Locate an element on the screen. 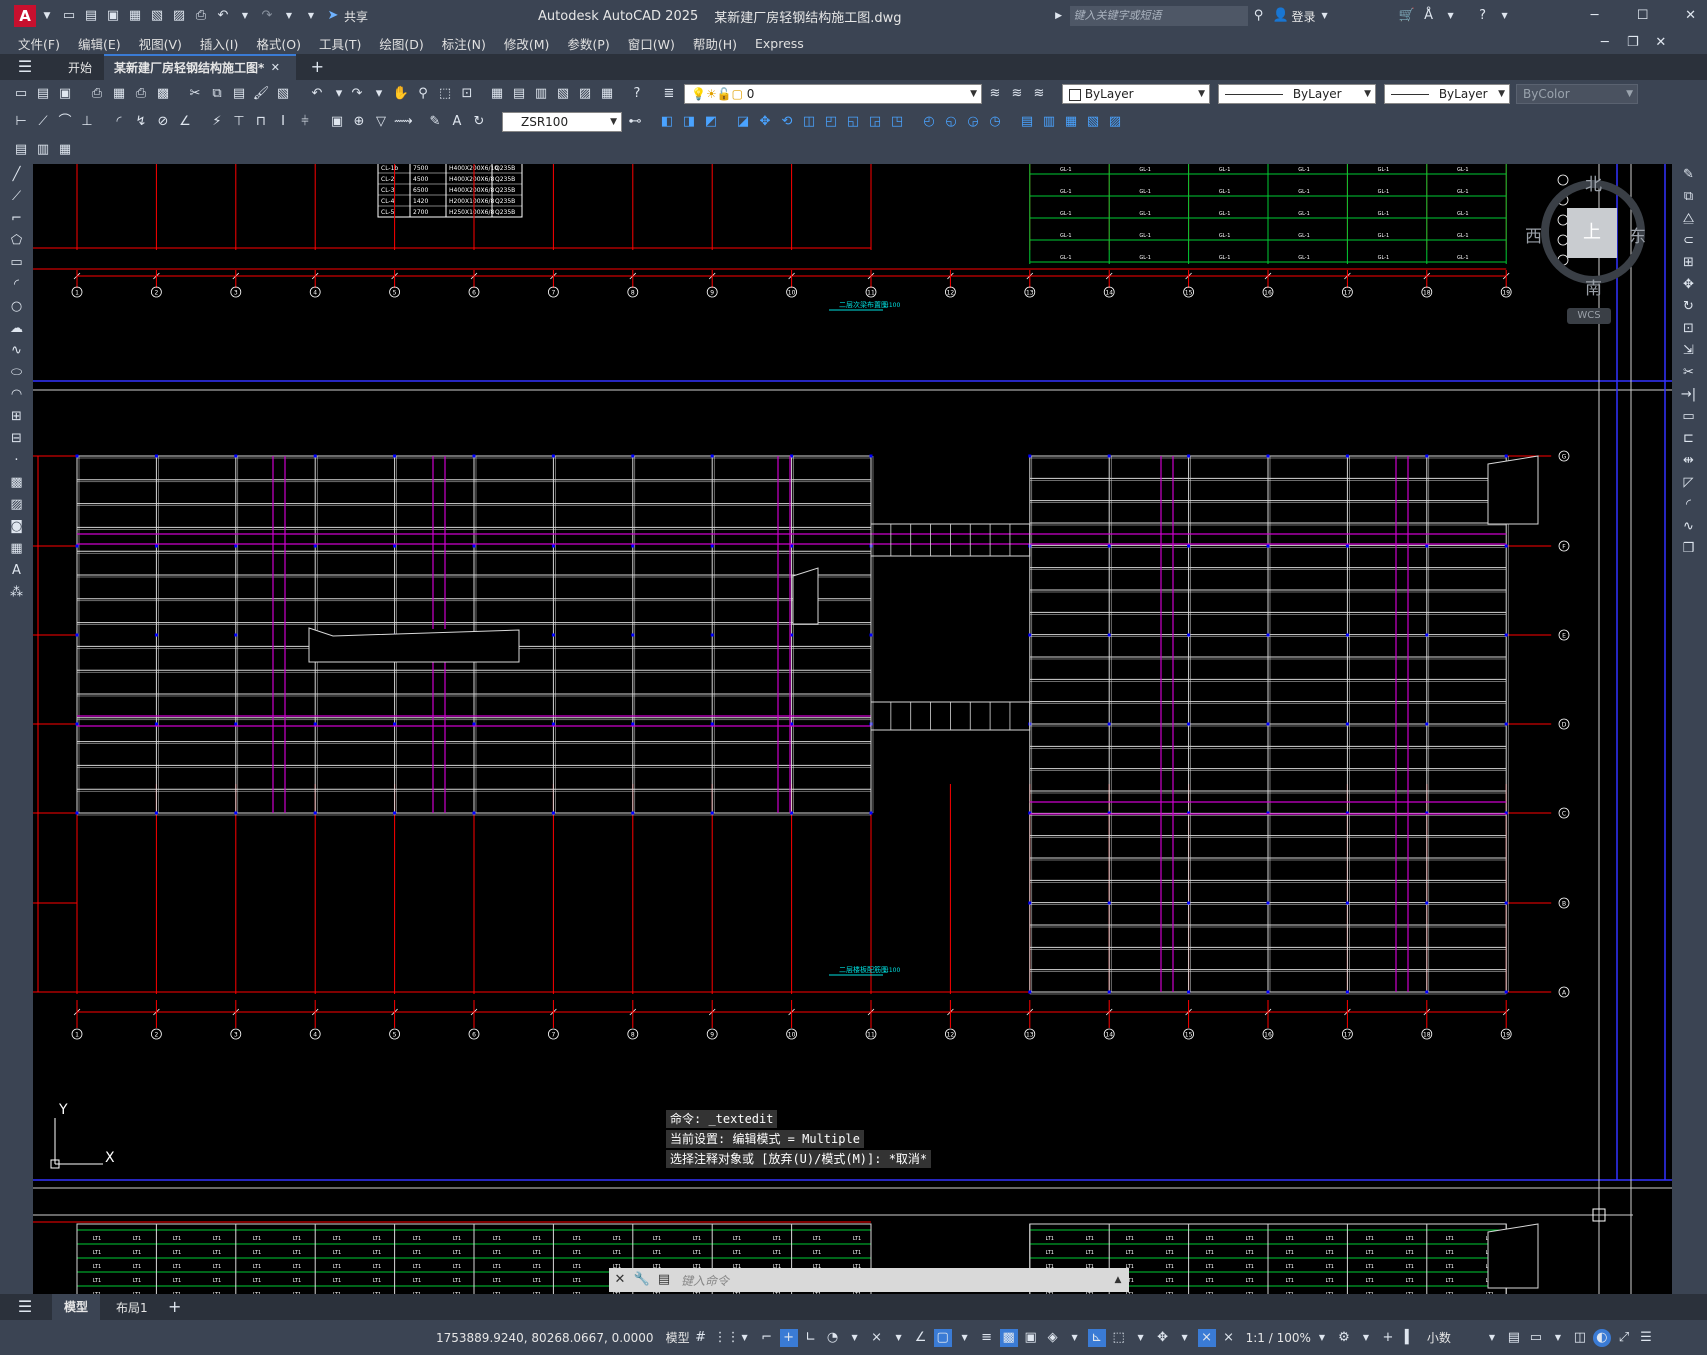  gizmo-icon: ✥ is located at coordinates (1163, 1338).